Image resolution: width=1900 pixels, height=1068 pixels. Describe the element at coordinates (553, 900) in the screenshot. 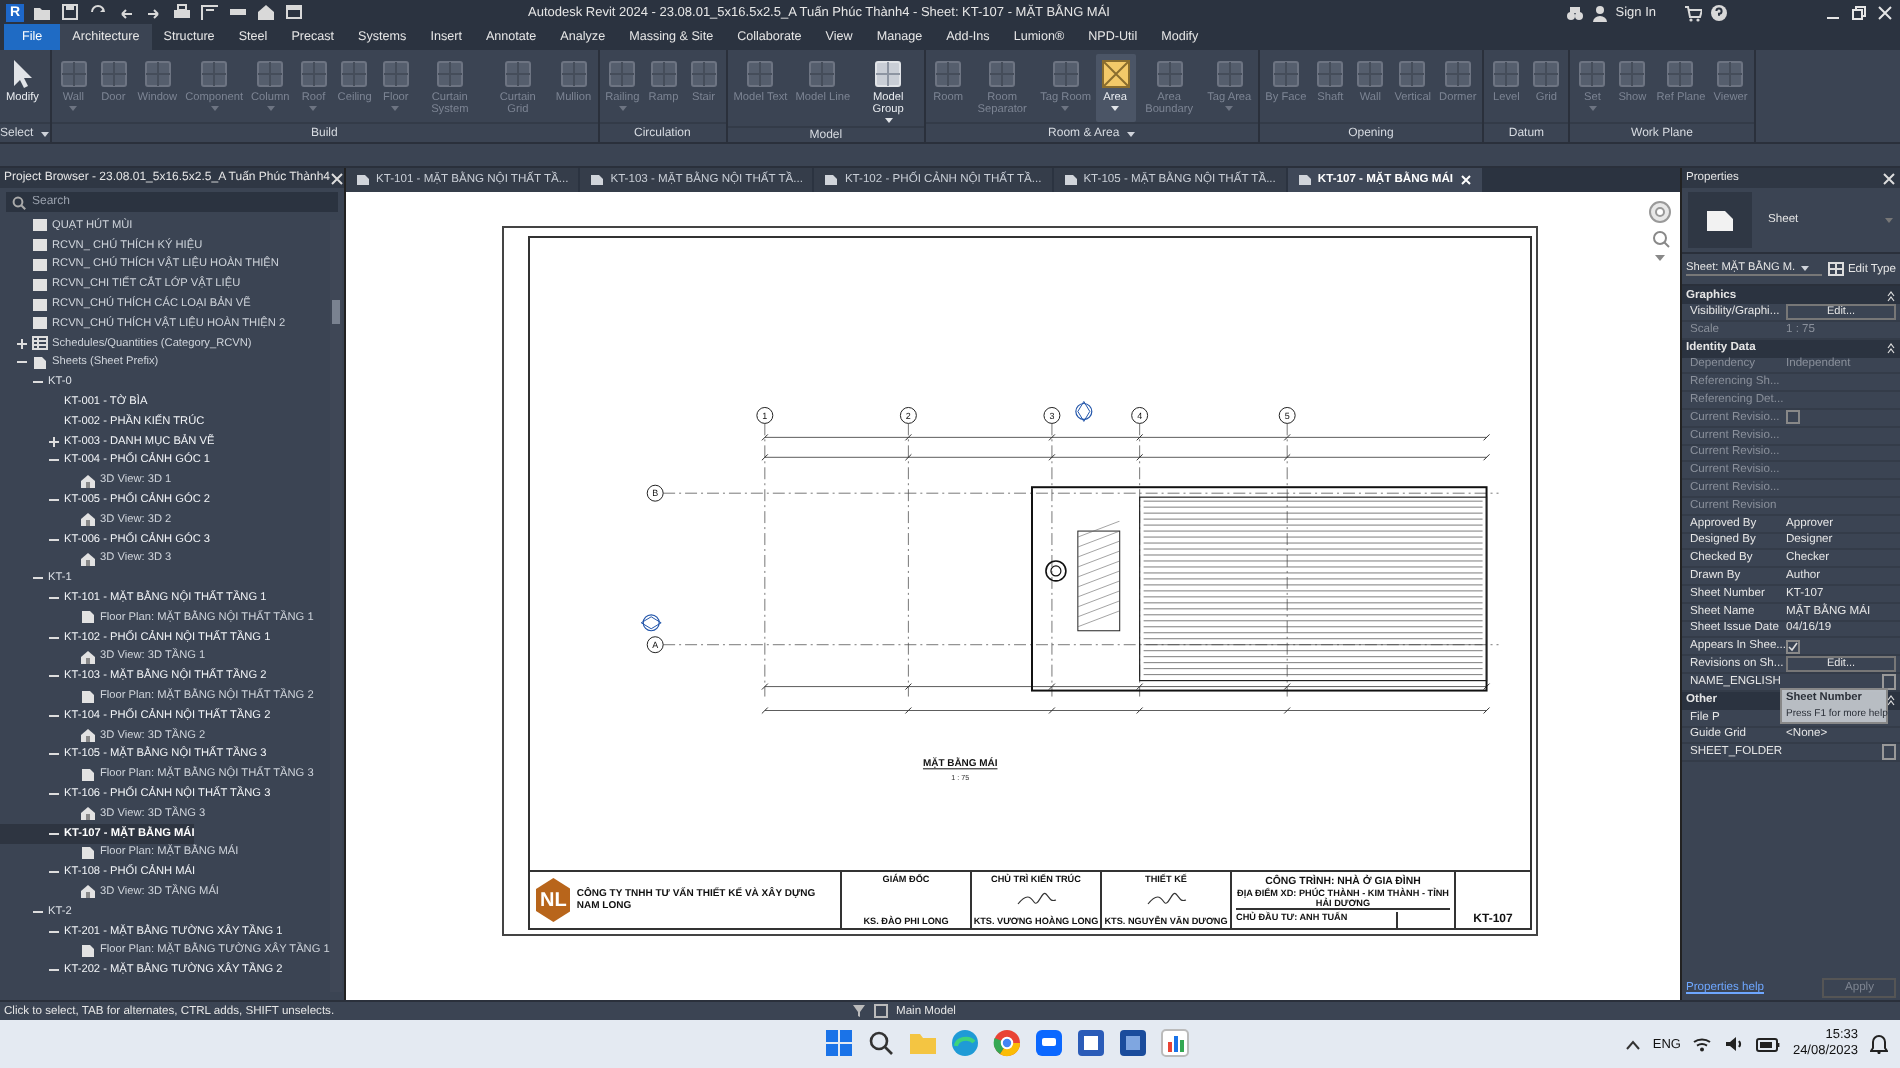

I see `company-logo: NL` at that location.